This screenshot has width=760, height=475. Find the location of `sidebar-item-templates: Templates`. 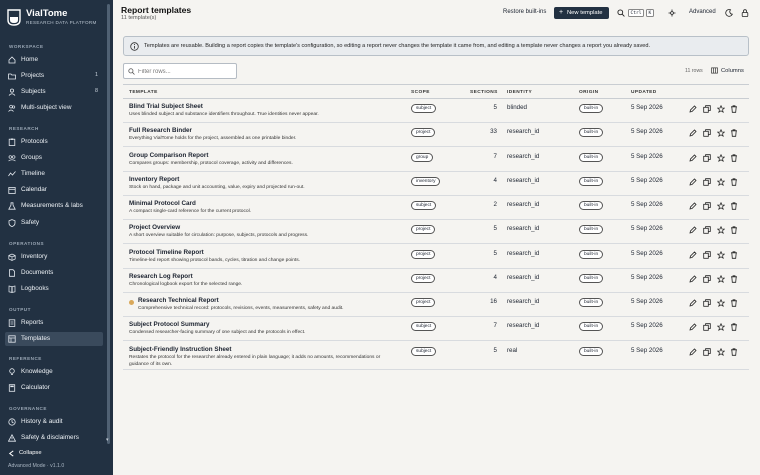

sidebar-item-templates: Templates is located at coordinates (54, 339).